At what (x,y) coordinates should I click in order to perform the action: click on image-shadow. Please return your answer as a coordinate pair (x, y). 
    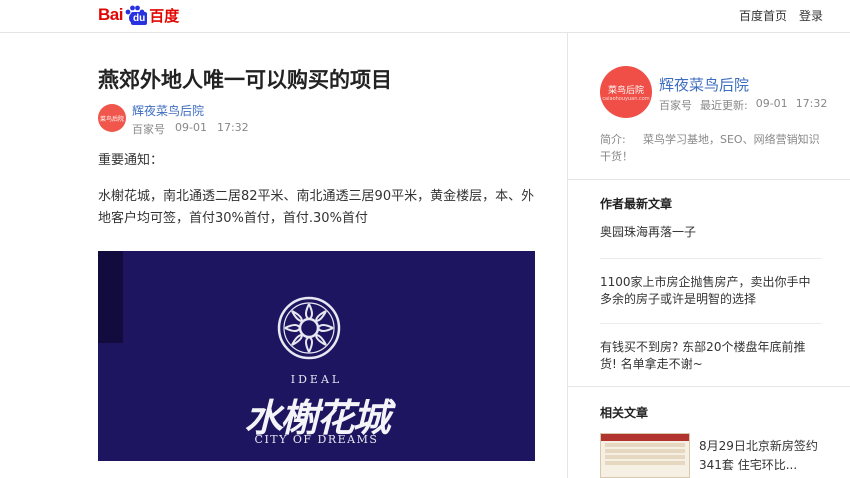
    Looking at the image, I should click on (110, 297).